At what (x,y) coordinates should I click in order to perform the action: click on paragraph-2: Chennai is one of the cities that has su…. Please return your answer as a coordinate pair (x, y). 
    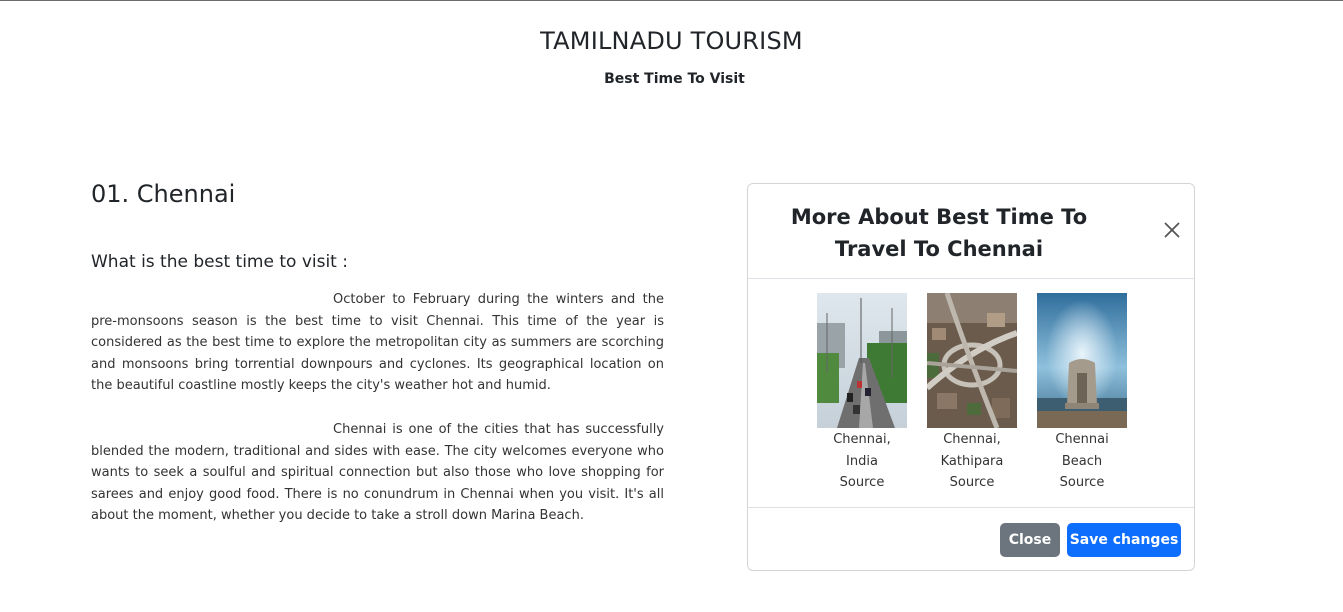
    Looking at the image, I should click on (377, 473).